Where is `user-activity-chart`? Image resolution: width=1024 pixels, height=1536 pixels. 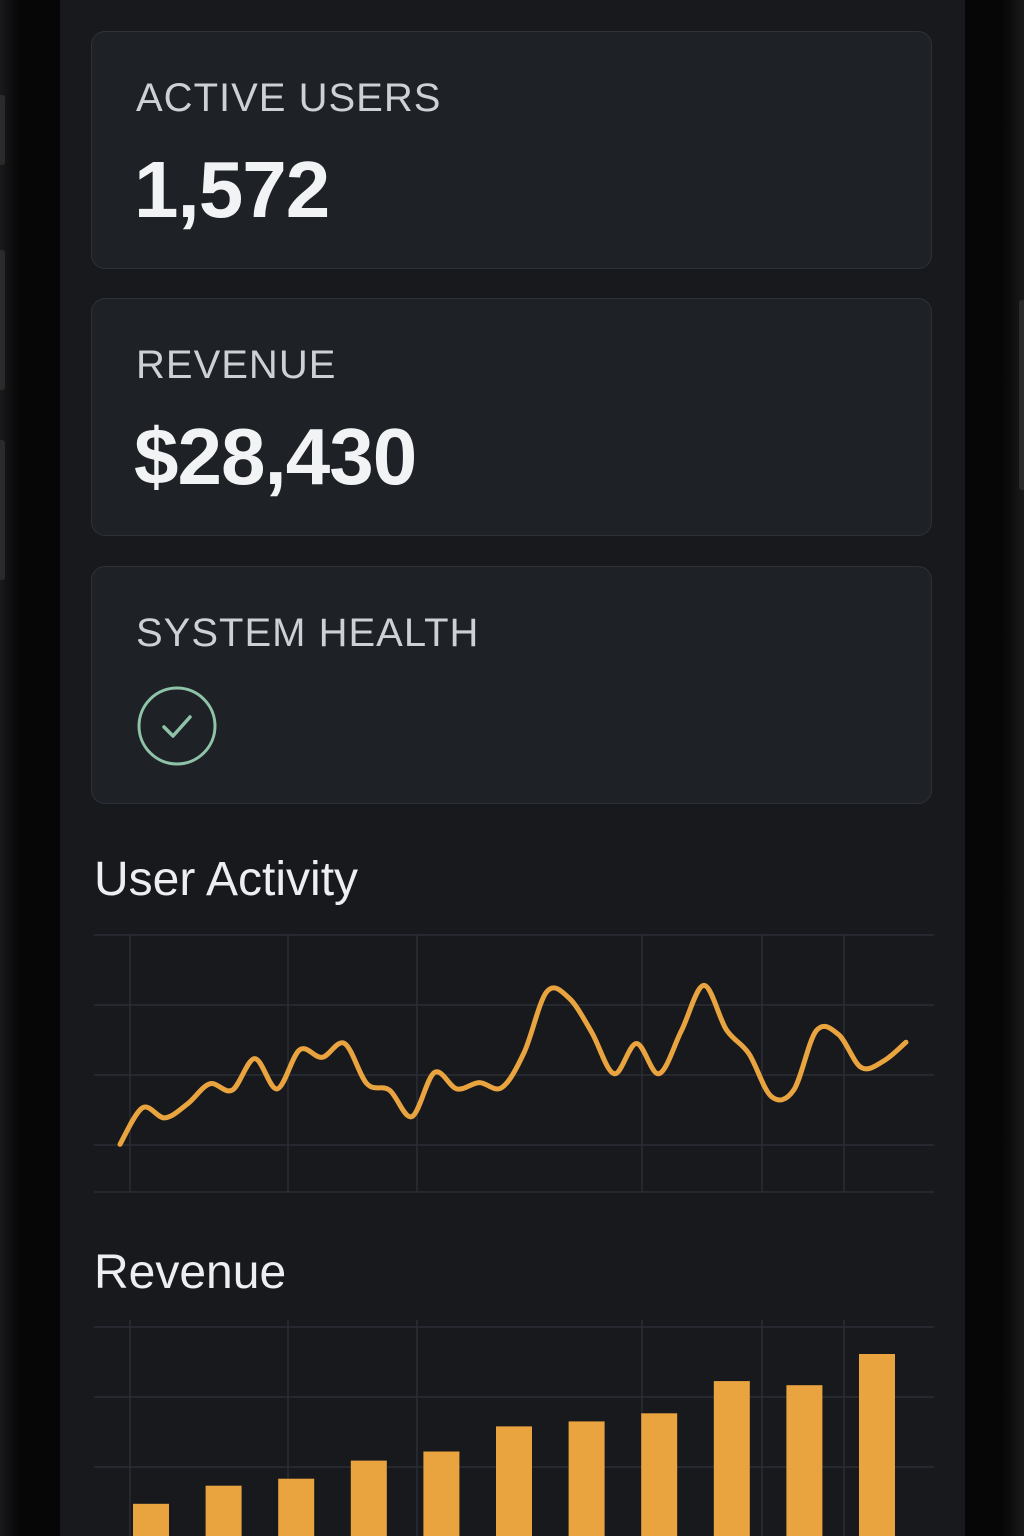 user-activity-chart is located at coordinates (514, 1063).